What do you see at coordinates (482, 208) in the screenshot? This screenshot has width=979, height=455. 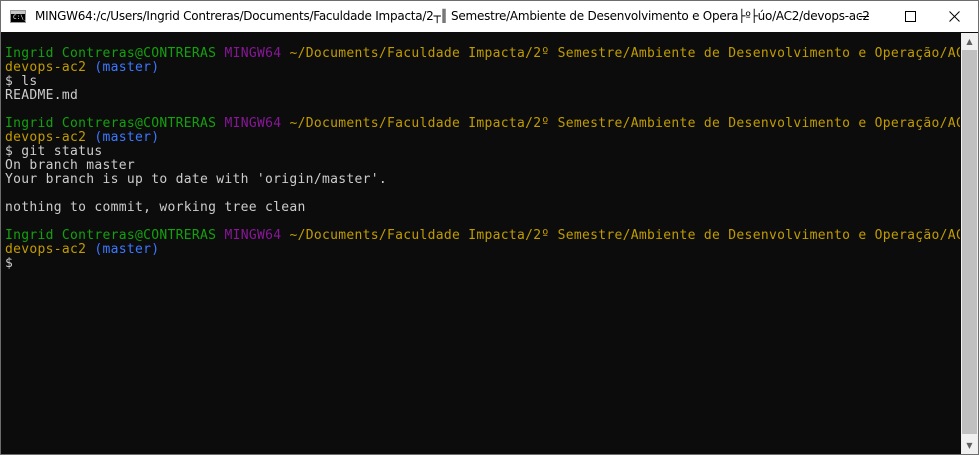 I see `output-line: nothing to commit, working tree clean` at bounding box center [482, 208].